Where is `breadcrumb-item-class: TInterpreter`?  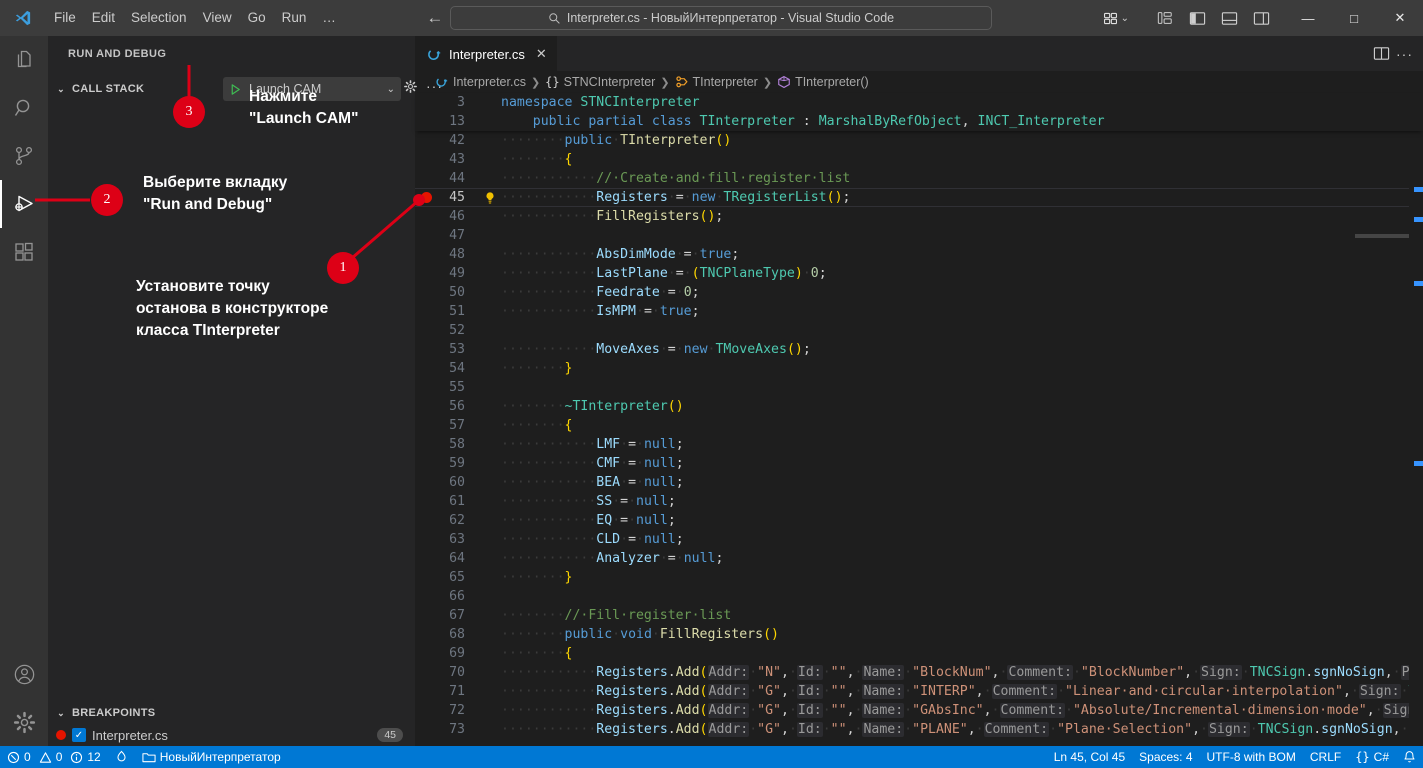 breadcrumb-item-class: TInterpreter is located at coordinates (716, 82).